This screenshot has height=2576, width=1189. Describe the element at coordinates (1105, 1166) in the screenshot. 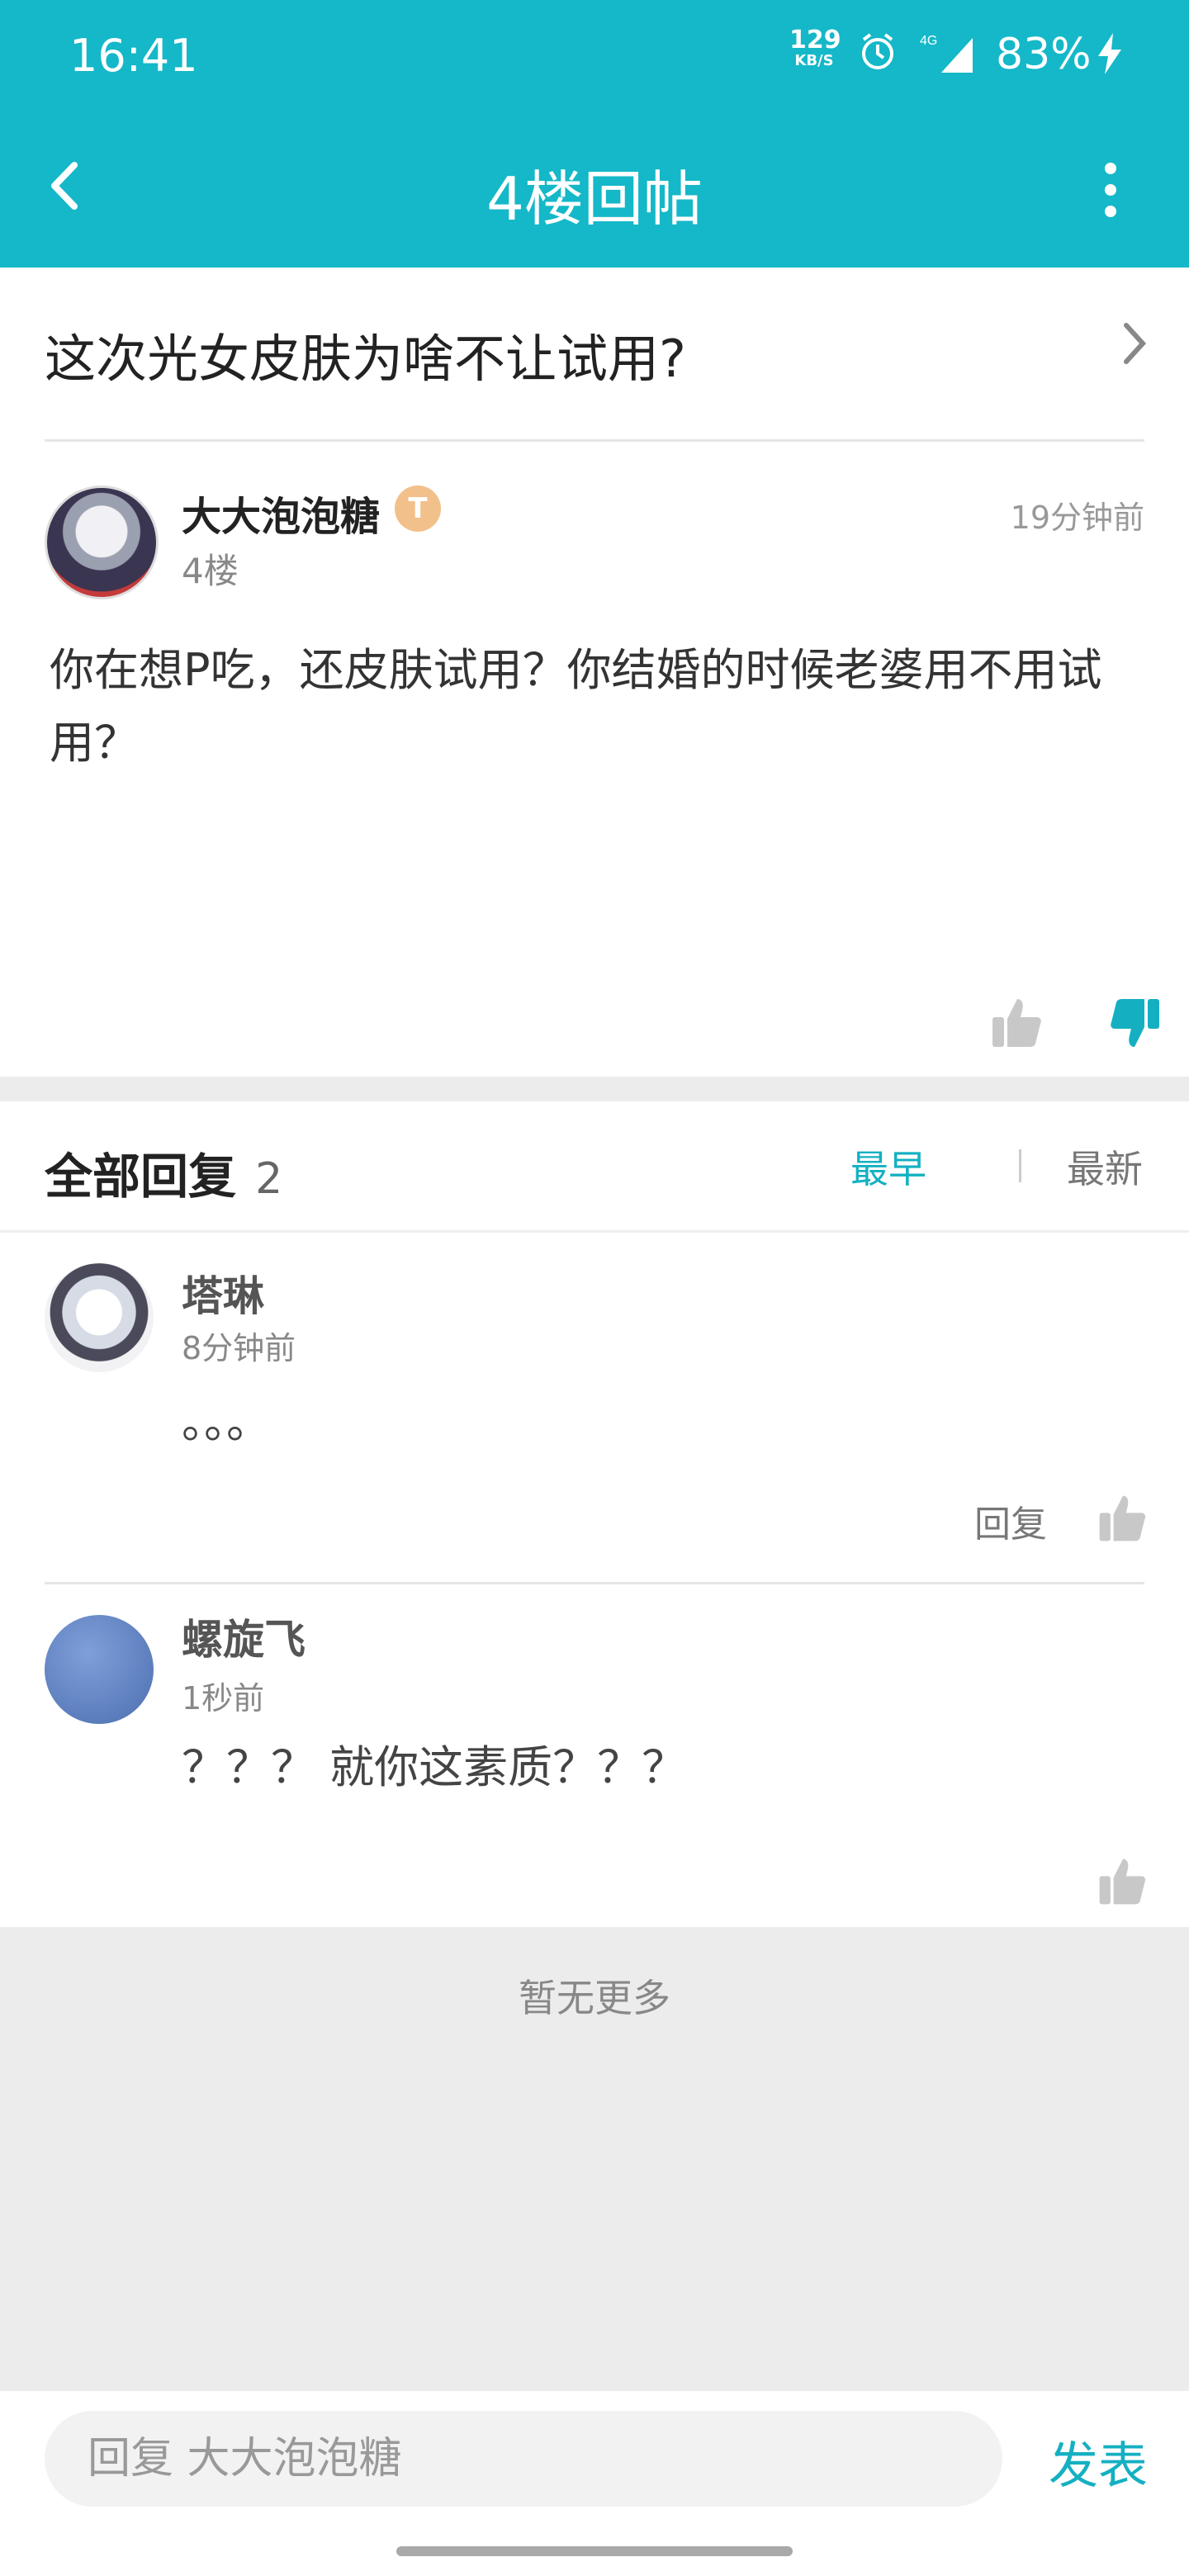

I see `sort-latest-tab: 最新` at that location.